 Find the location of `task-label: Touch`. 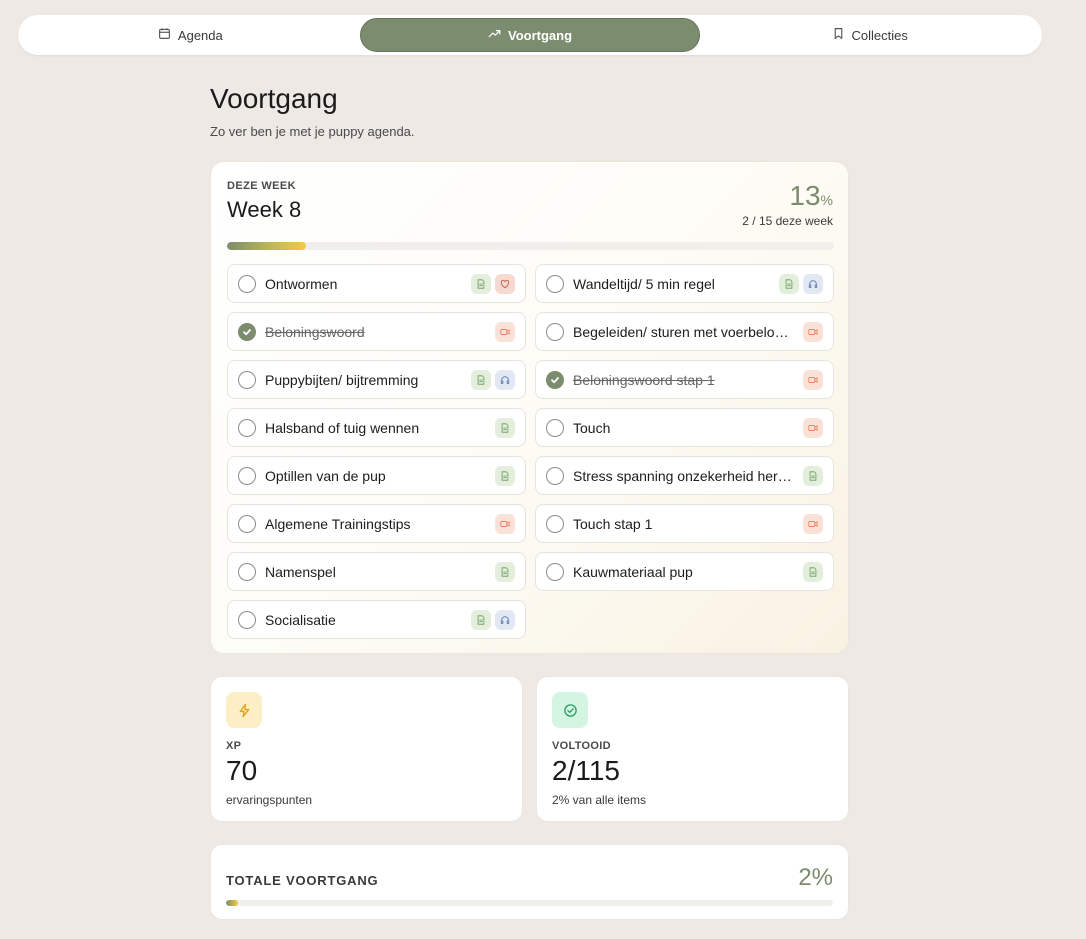

task-label: Touch is located at coordinates (592, 427).